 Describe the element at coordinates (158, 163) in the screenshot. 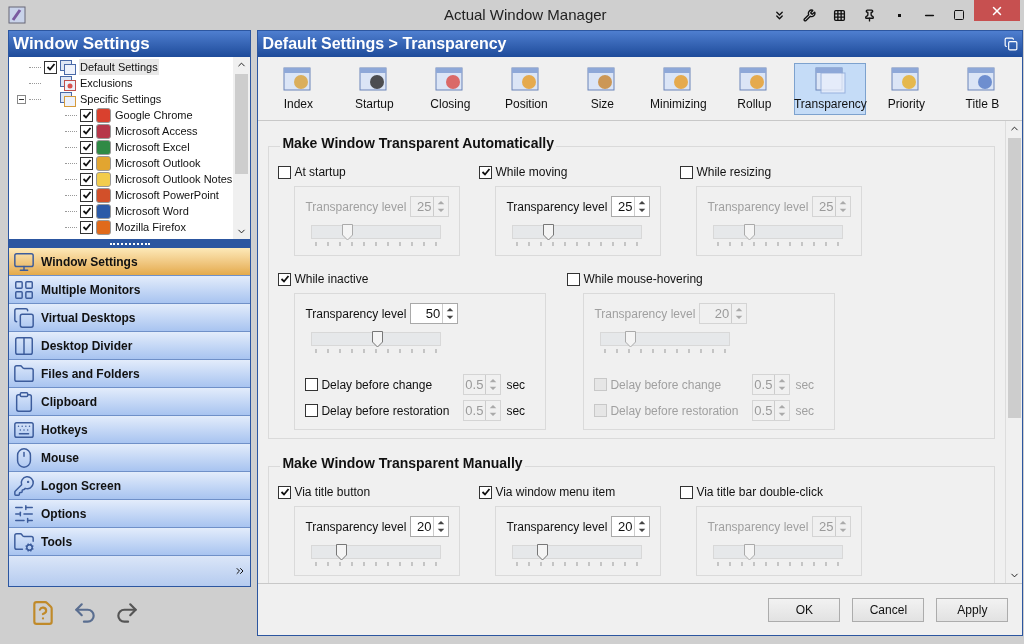

I see `tree-item: Microsoft Outlook` at that location.